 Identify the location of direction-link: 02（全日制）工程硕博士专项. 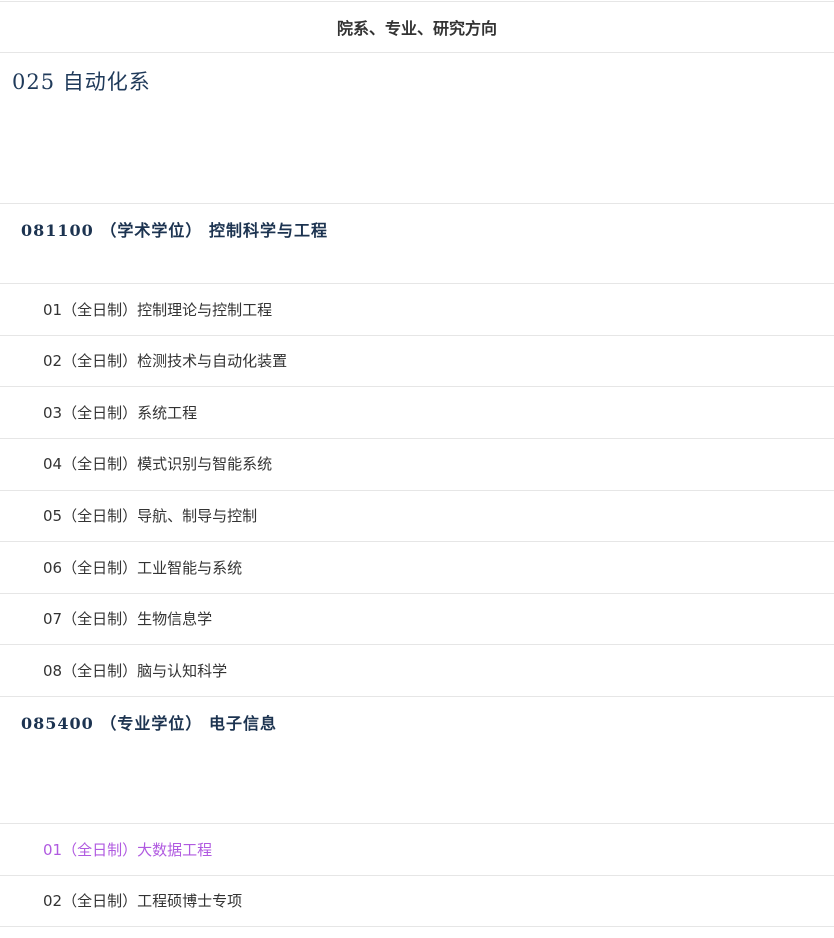
(142, 901).